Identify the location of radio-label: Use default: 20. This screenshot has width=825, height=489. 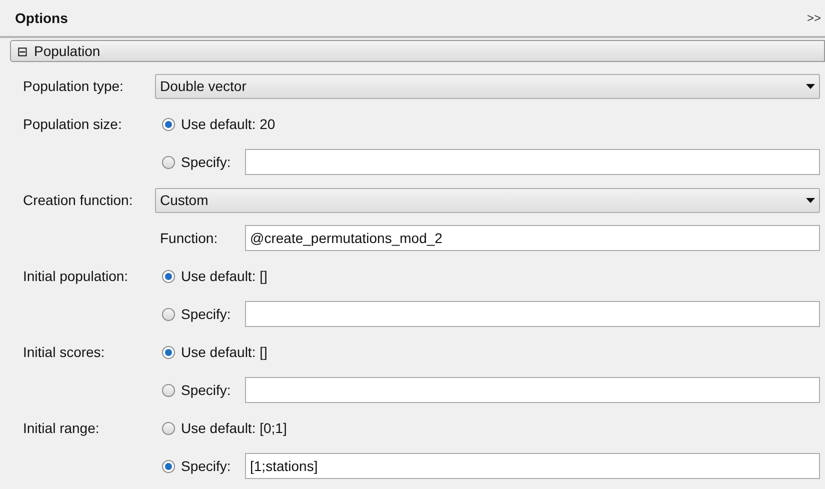
(228, 124).